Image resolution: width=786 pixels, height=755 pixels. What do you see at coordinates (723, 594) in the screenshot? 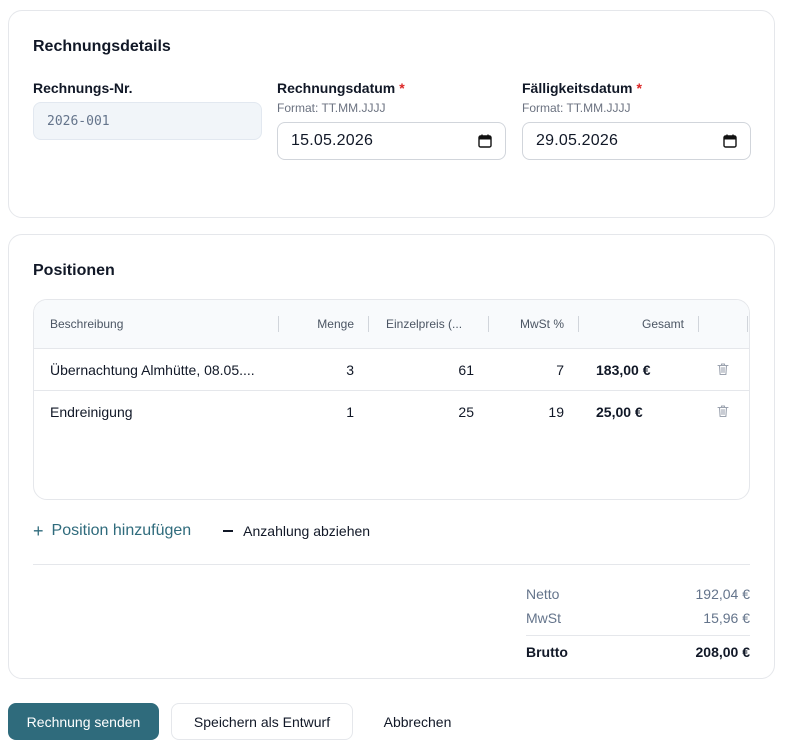
I see `net-value: 192,04 €` at bounding box center [723, 594].